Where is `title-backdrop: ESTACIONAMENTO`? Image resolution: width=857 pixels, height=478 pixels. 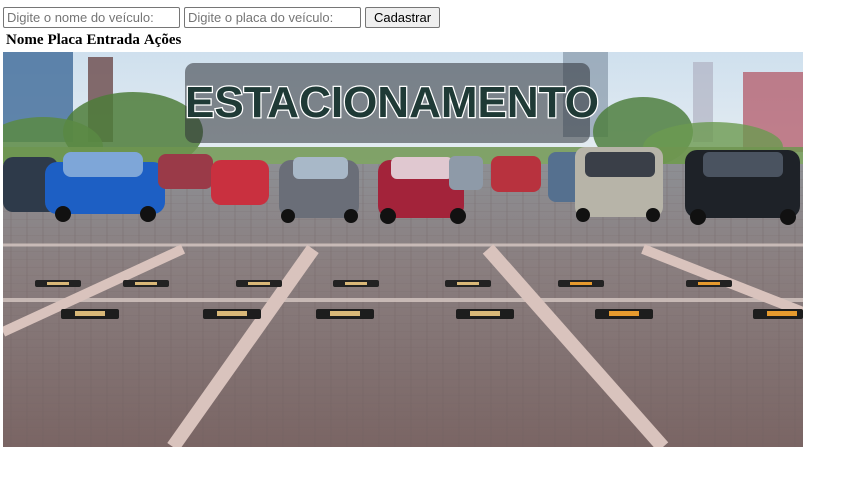 title-backdrop: ESTACIONAMENTO is located at coordinates (392, 103).